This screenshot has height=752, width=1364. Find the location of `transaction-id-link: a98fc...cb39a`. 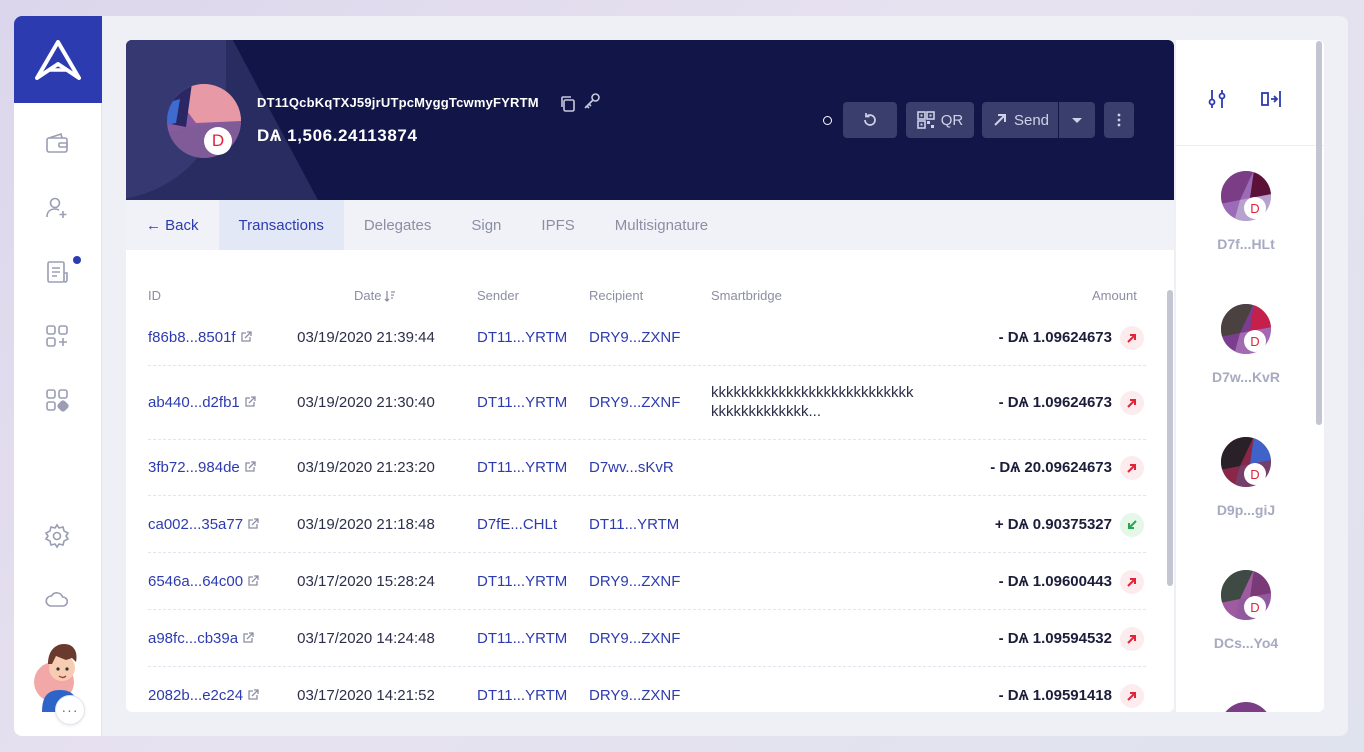

transaction-id-link: a98fc...cb39a is located at coordinates (201, 638).